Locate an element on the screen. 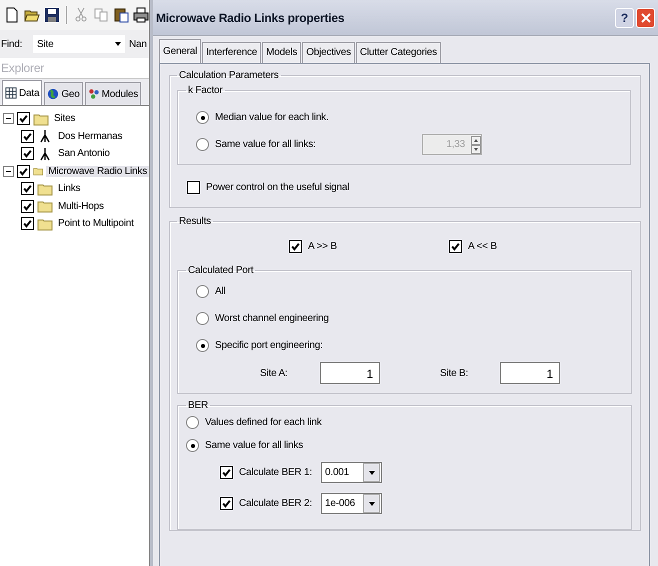 The image size is (658, 566). group-title: Calculation Parameters is located at coordinates (229, 75).